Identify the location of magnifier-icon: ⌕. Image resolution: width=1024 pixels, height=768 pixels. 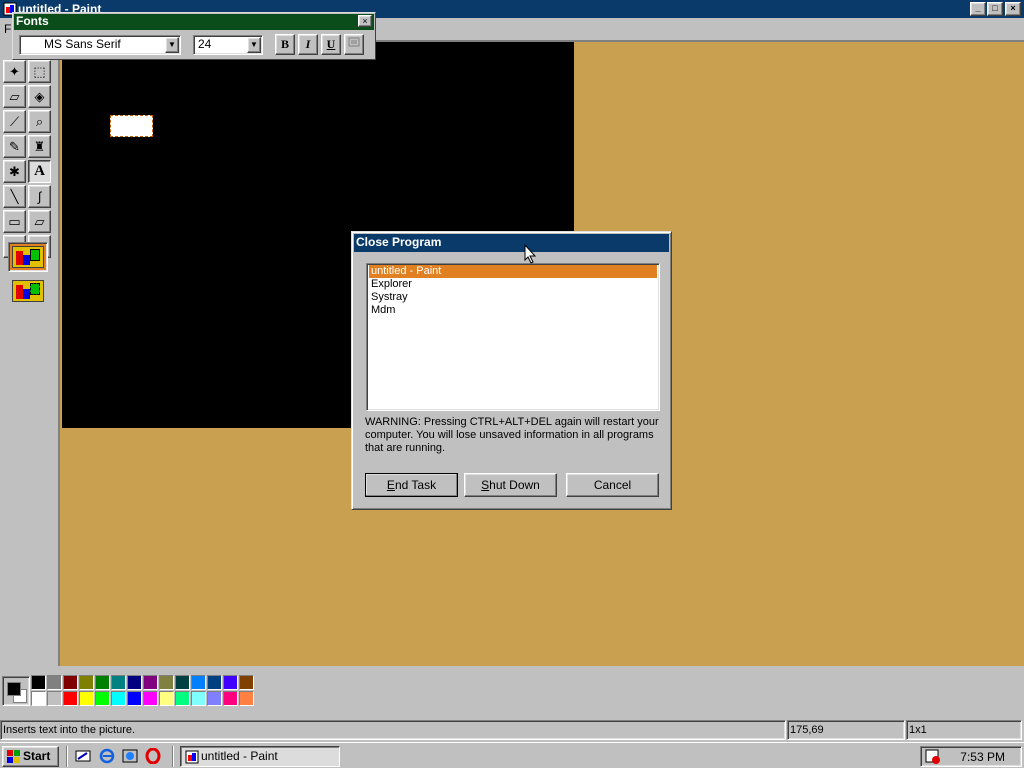
(39, 121).